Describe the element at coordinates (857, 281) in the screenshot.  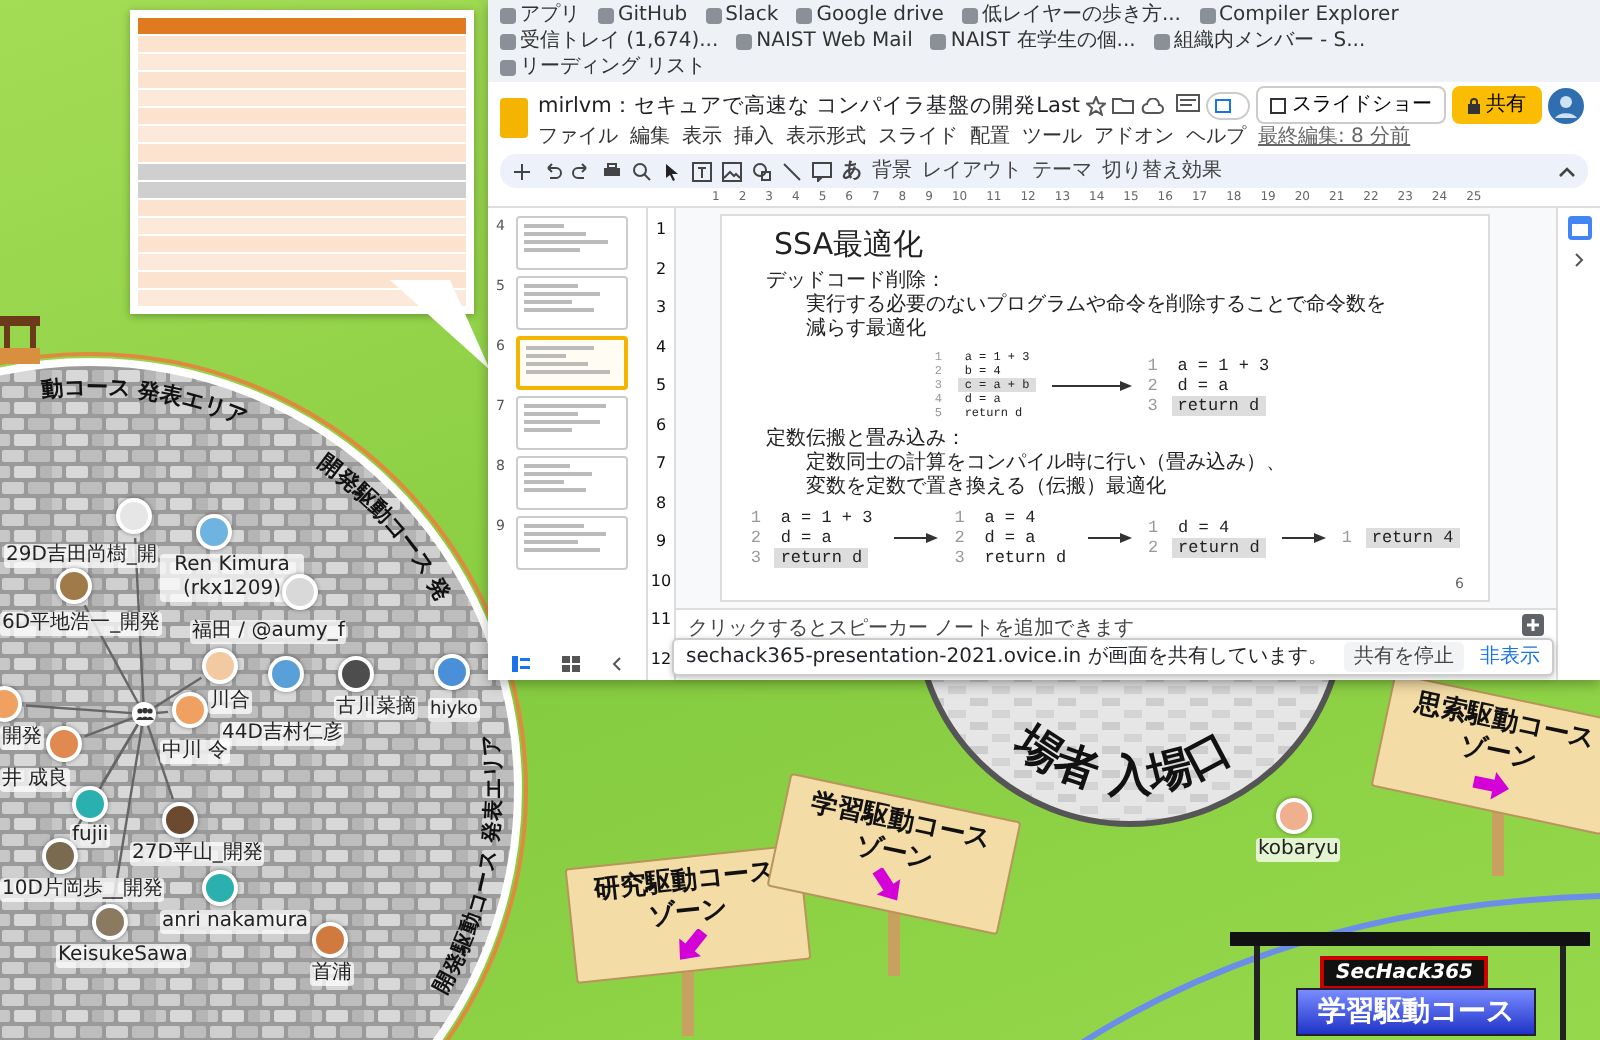
I see `section-heading: デッドコード削除：` at that location.